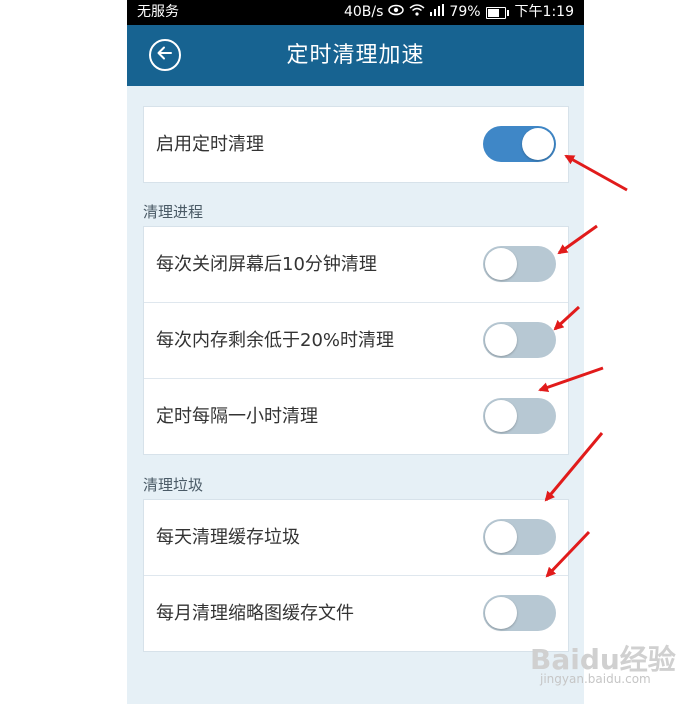  I want to click on battery-icon, so click(497, 12).